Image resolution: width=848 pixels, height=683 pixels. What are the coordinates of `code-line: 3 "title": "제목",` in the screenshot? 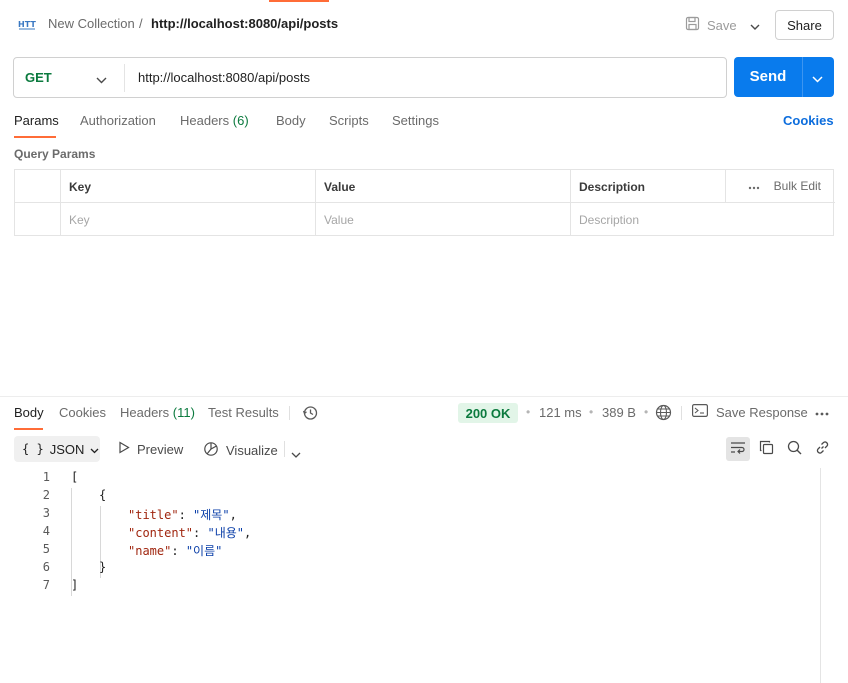 It's located at (410, 515).